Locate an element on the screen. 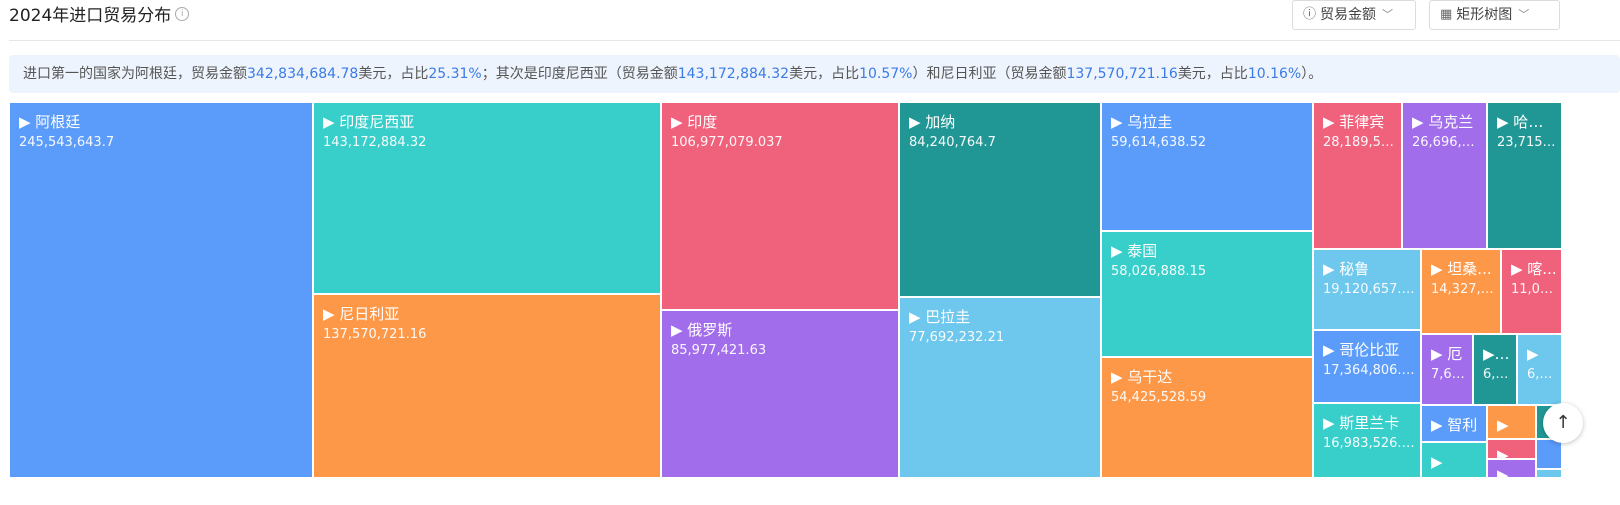  treemap-tile: ▶ 秘鲁 19,120,657.28 is located at coordinates (1367, 289).